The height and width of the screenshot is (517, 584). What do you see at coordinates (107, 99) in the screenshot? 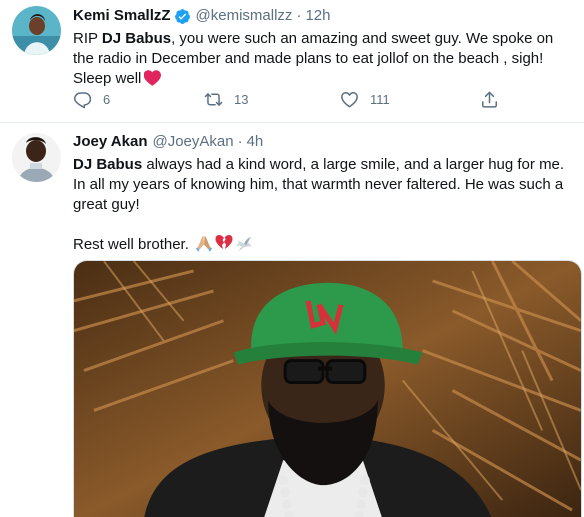
I see `reply-count: 6` at bounding box center [107, 99].